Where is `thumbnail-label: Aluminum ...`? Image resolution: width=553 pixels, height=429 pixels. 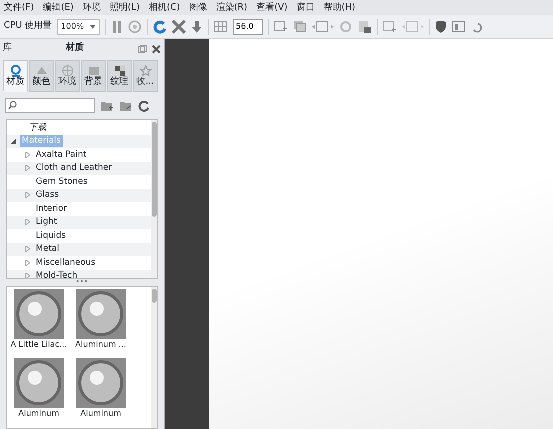 thumbnail-label: Aluminum ... is located at coordinates (101, 344).